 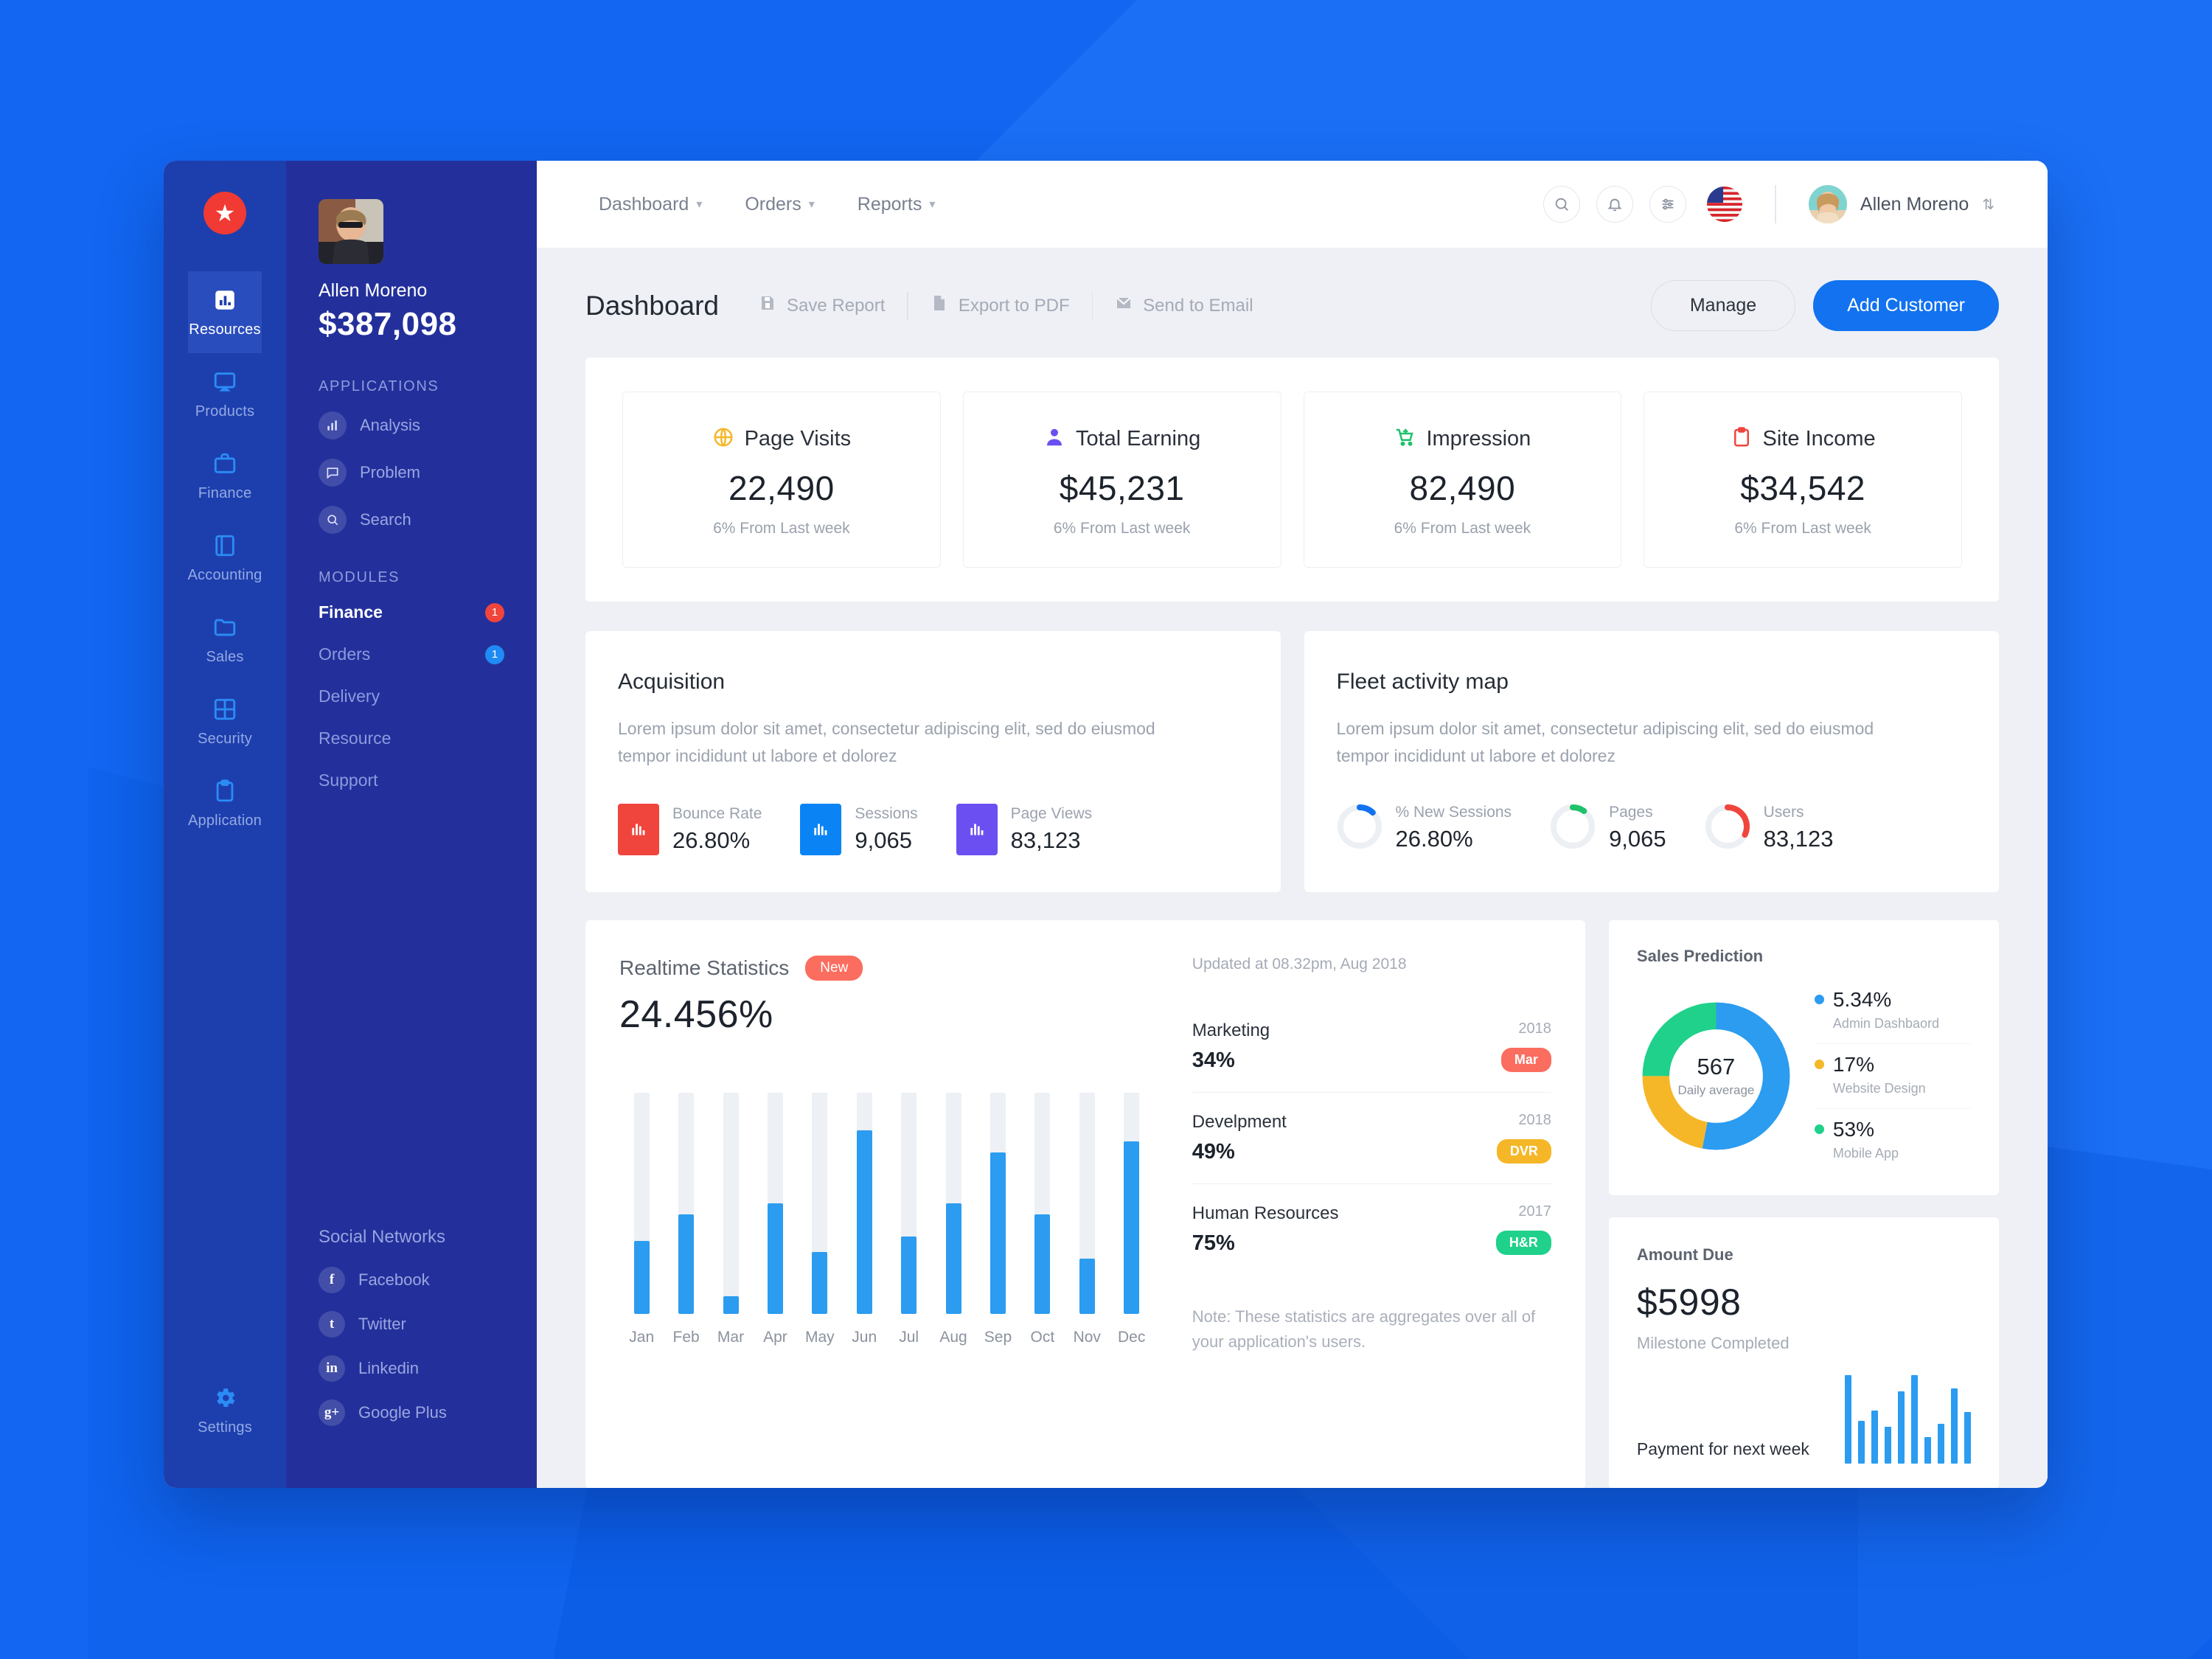 I want to click on rail-item-finance: Finance, so click(x=225, y=476).